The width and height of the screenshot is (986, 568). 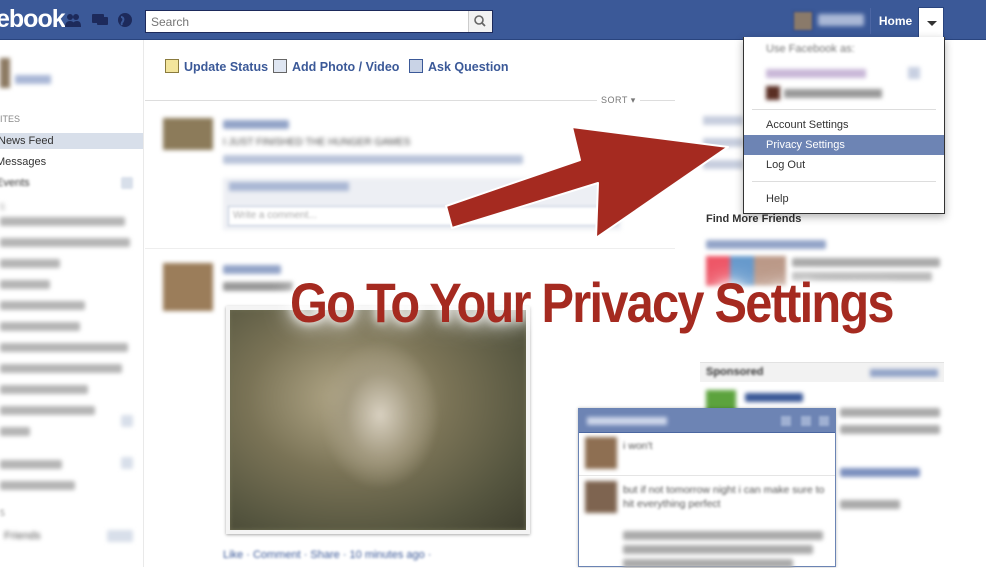 I want to click on menu-item-privacy-settings: Privacy Settings, so click(x=844, y=145).